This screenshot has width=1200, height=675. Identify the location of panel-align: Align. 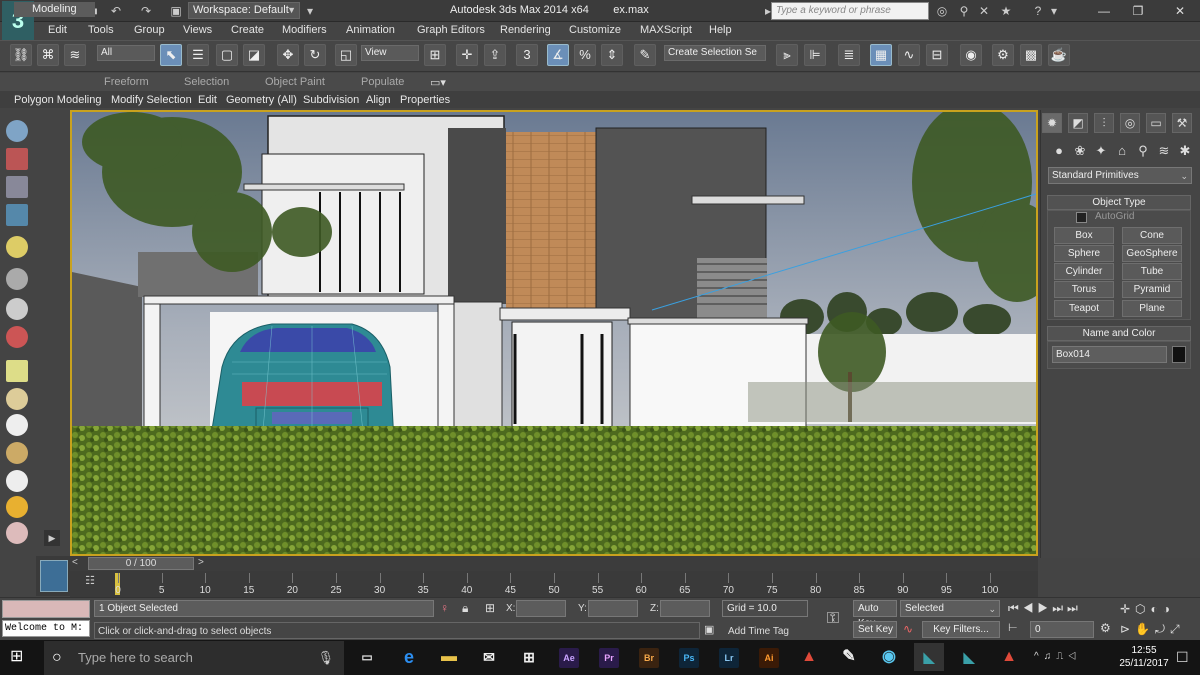
(378, 100).